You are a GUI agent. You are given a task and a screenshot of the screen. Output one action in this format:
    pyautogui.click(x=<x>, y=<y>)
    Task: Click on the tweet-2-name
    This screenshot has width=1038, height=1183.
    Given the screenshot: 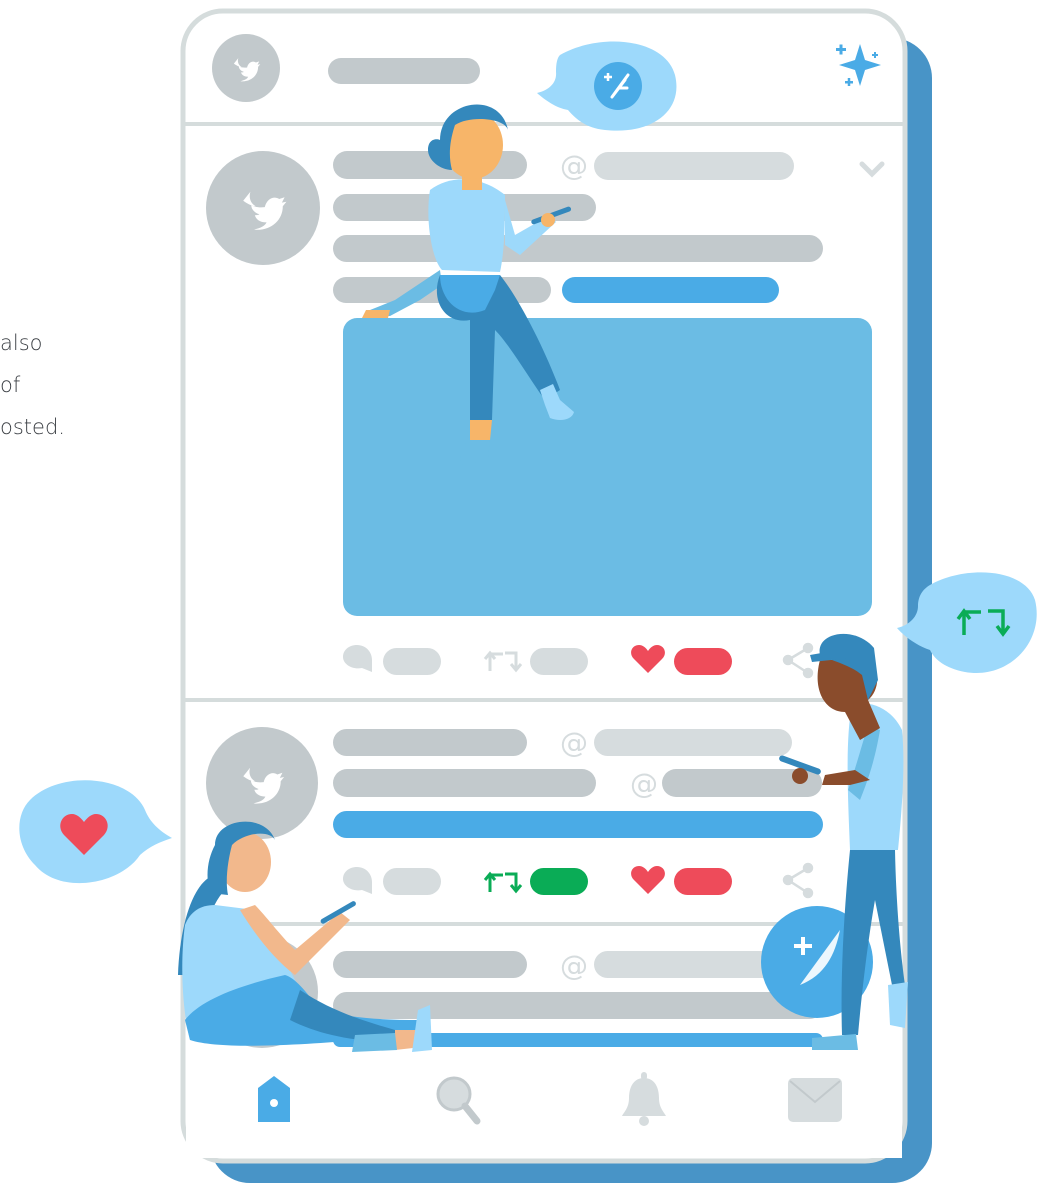 What is the action you would take?
    pyautogui.click(x=430, y=742)
    